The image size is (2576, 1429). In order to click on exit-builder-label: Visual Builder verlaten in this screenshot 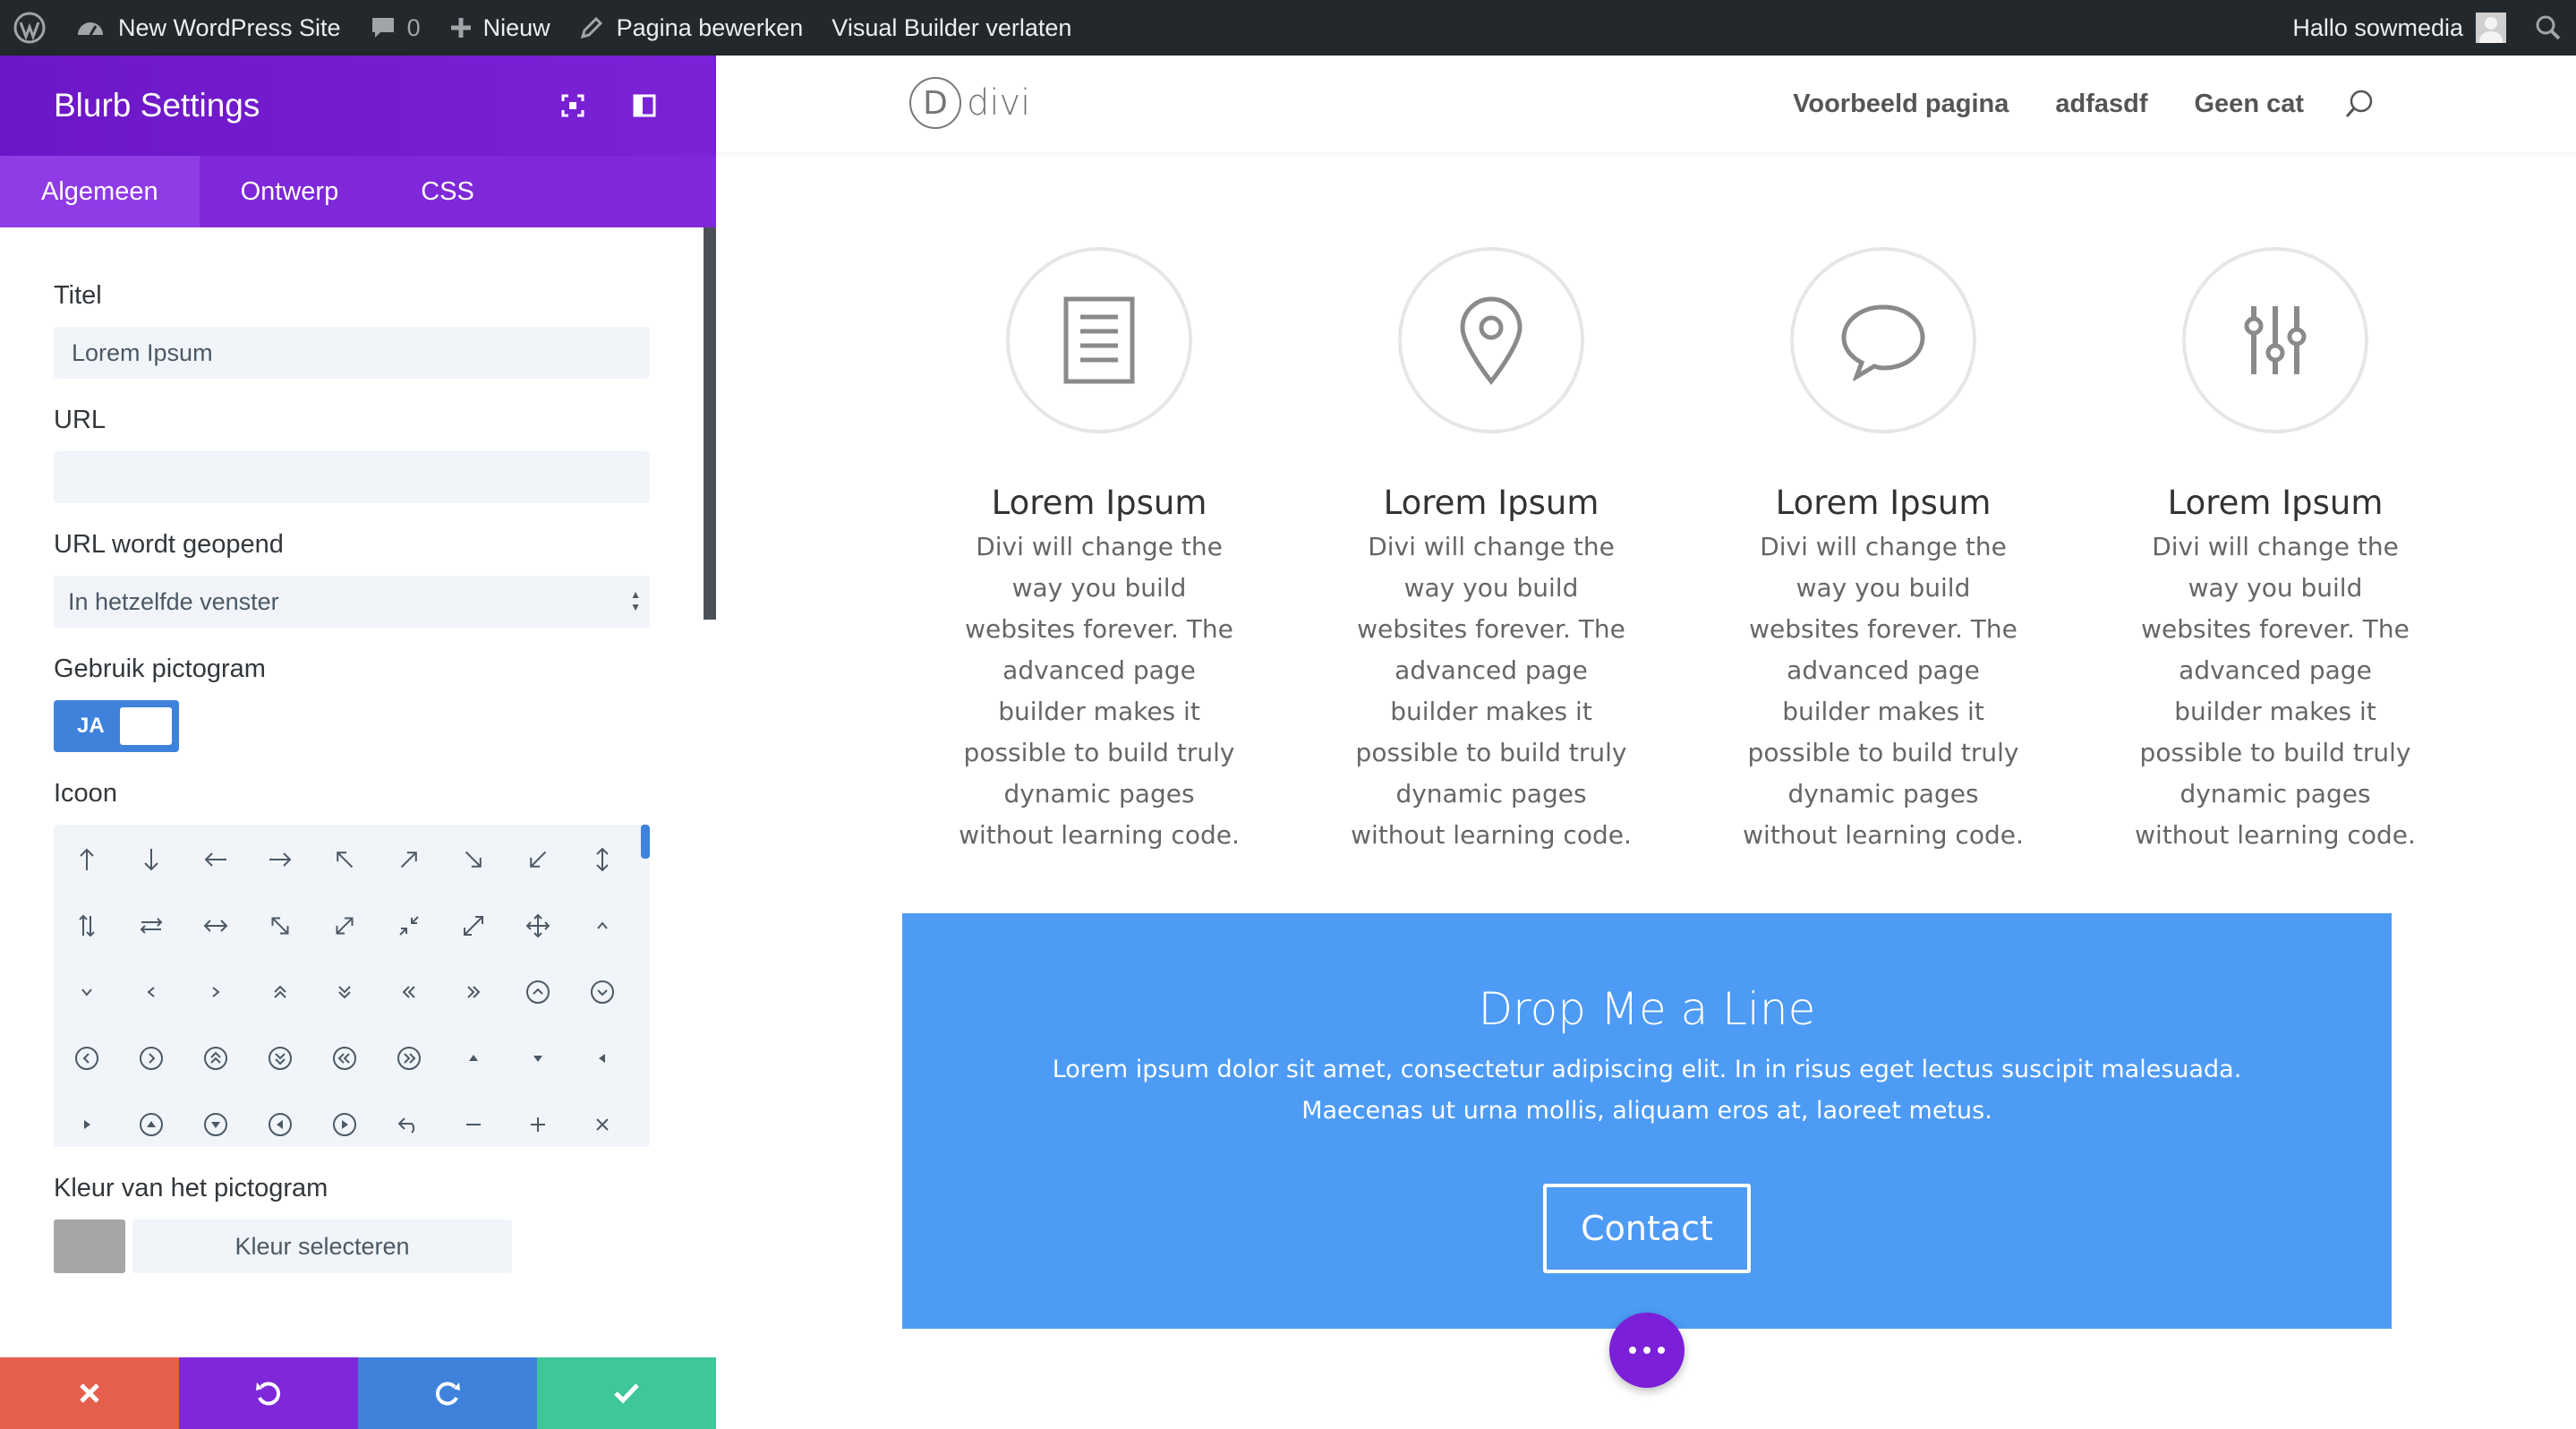, I will do `click(952, 27)`.